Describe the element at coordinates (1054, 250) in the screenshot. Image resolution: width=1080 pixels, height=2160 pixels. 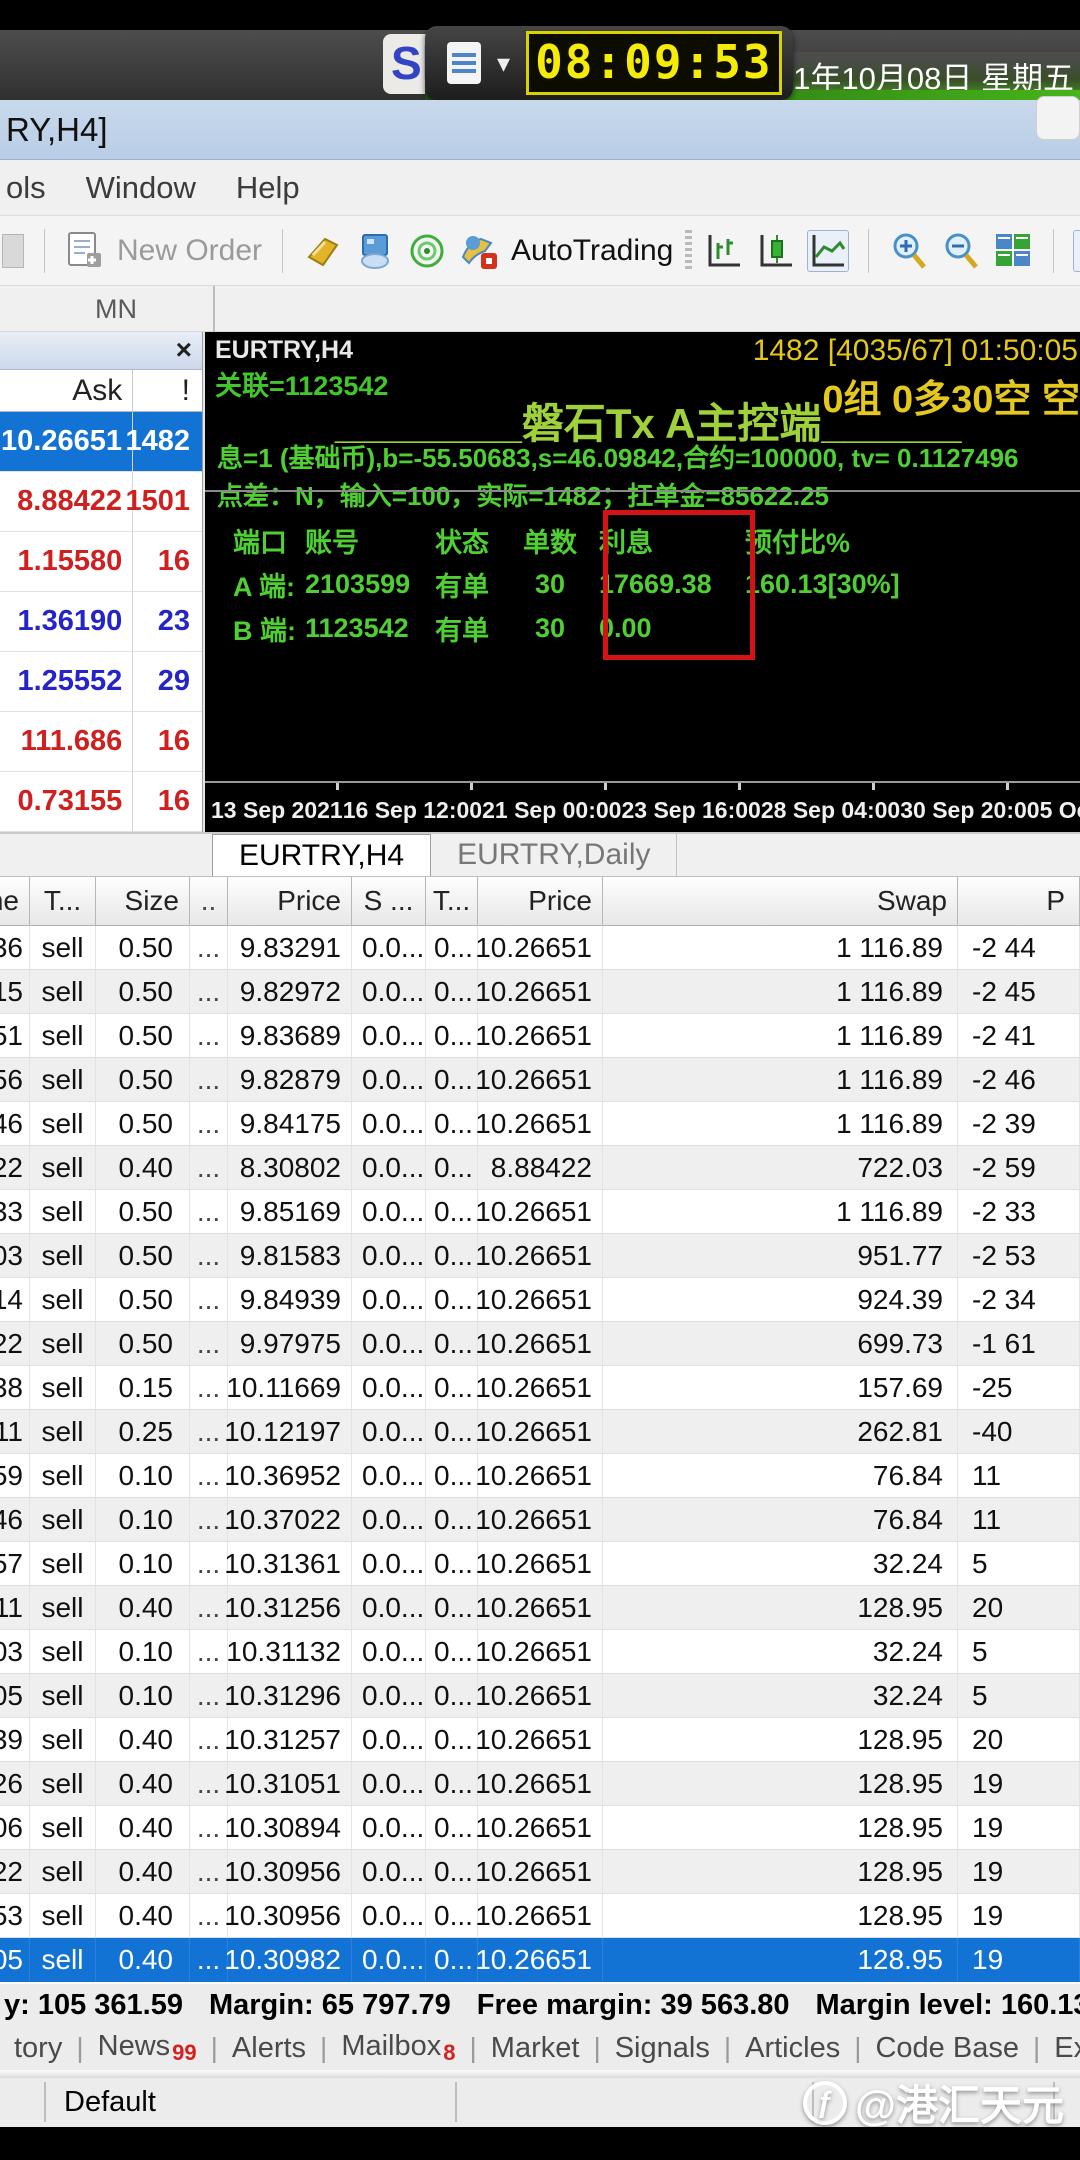
I see `toolbar-separator` at that location.